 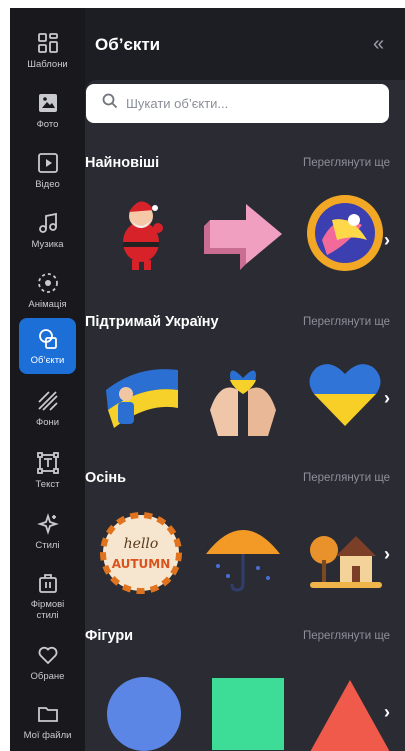 What do you see at coordinates (389, 398) in the screenshot?
I see `next-arrow-support-ukraine: ›` at bounding box center [389, 398].